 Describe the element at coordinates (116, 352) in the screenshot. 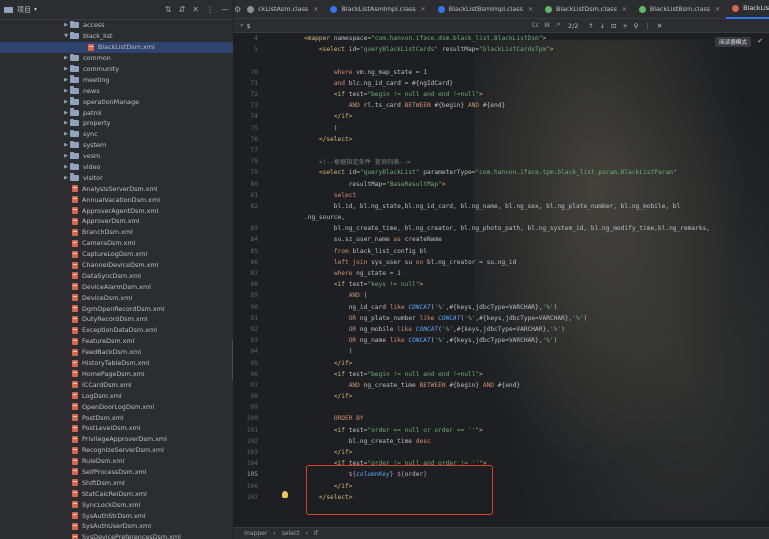

I see `tree-file: FeedBackDsm.xml` at that location.